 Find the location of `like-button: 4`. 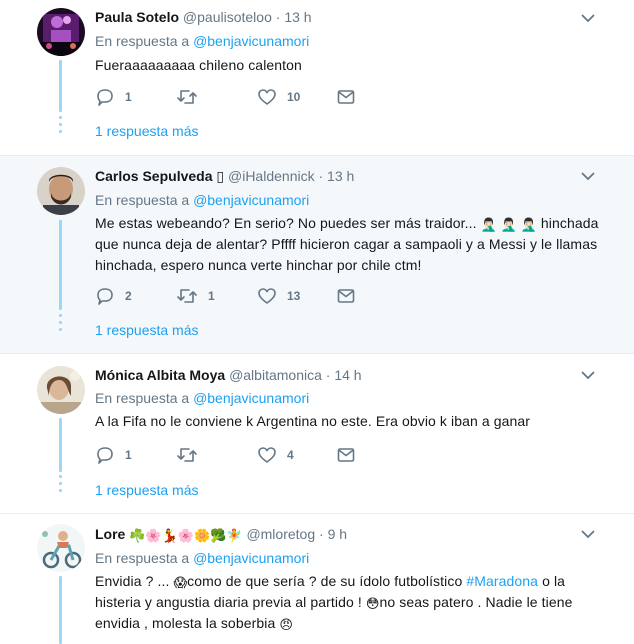

like-button: 4 is located at coordinates (275, 455).